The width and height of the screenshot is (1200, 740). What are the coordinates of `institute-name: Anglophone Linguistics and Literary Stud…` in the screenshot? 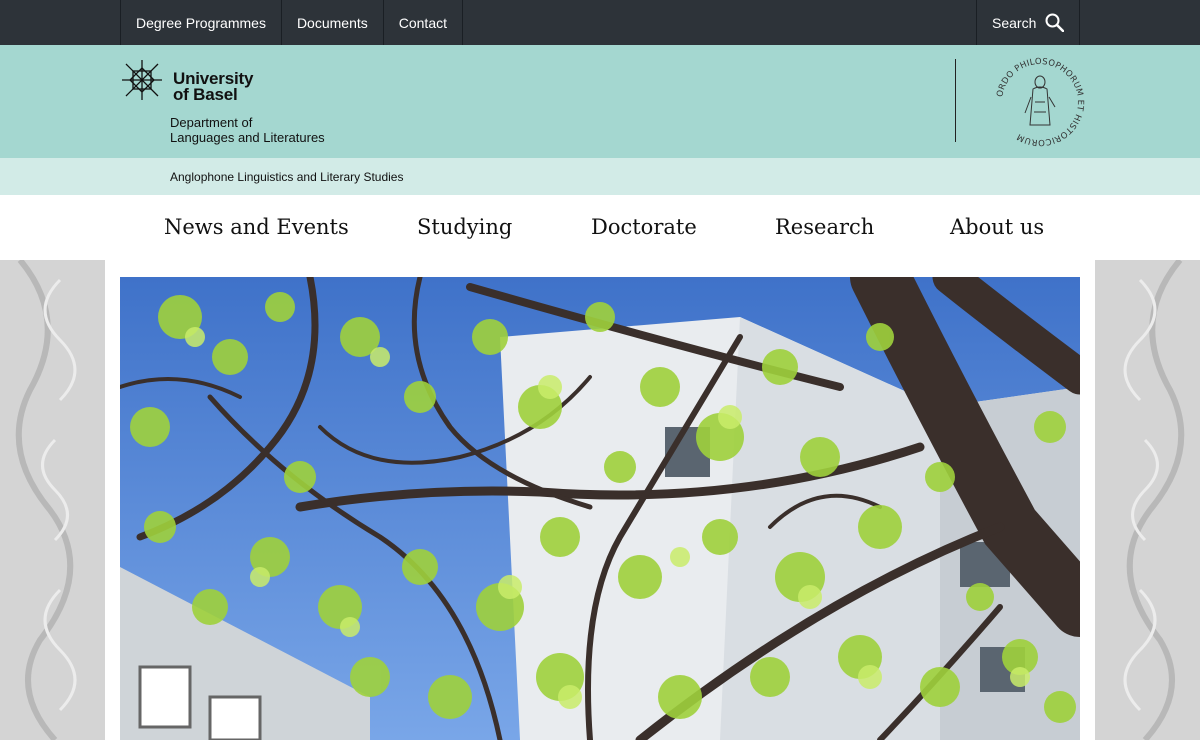 It's located at (286, 177).